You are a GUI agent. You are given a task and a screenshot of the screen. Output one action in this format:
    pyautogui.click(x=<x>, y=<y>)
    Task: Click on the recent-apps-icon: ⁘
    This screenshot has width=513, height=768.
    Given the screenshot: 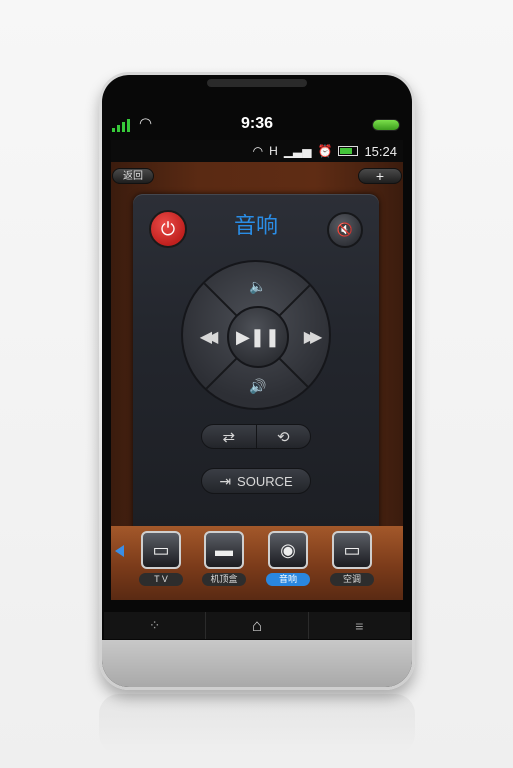 What is the action you would take?
    pyautogui.click(x=154, y=625)
    